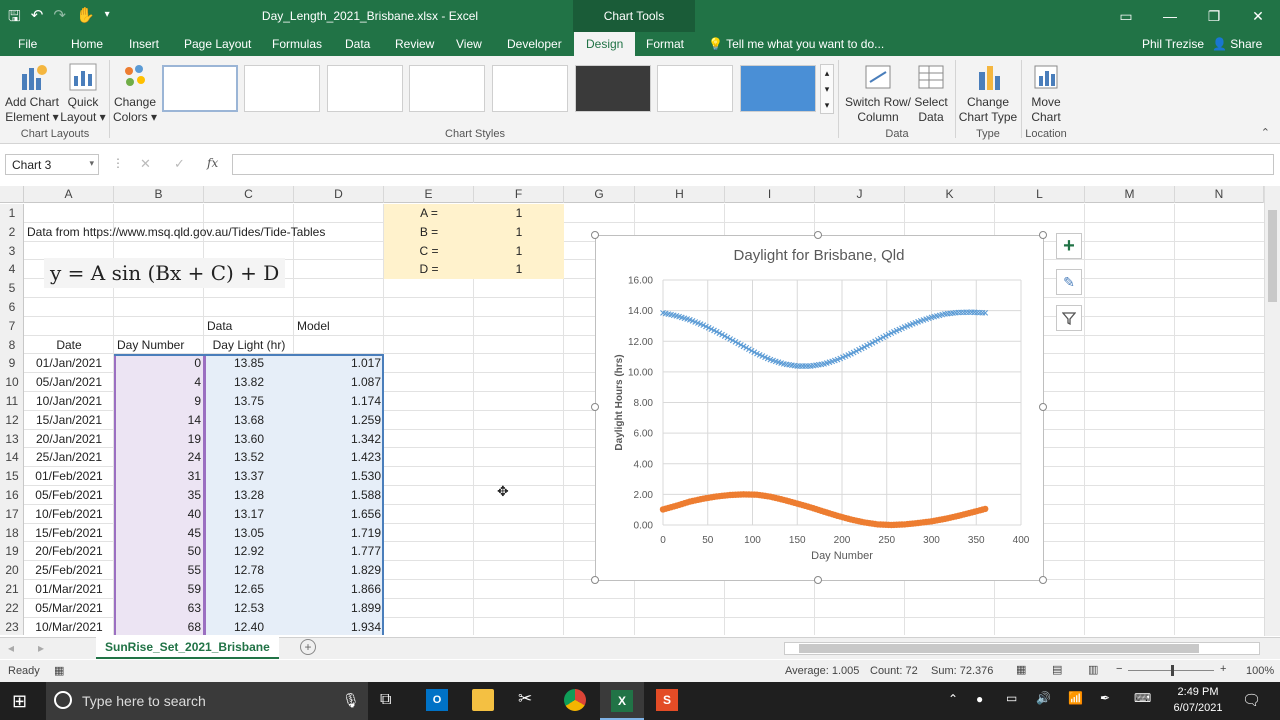 The height and width of the screenshot is (720, 1280). I want to click on move-chart-button: Move Chart, so click(1046, 93).